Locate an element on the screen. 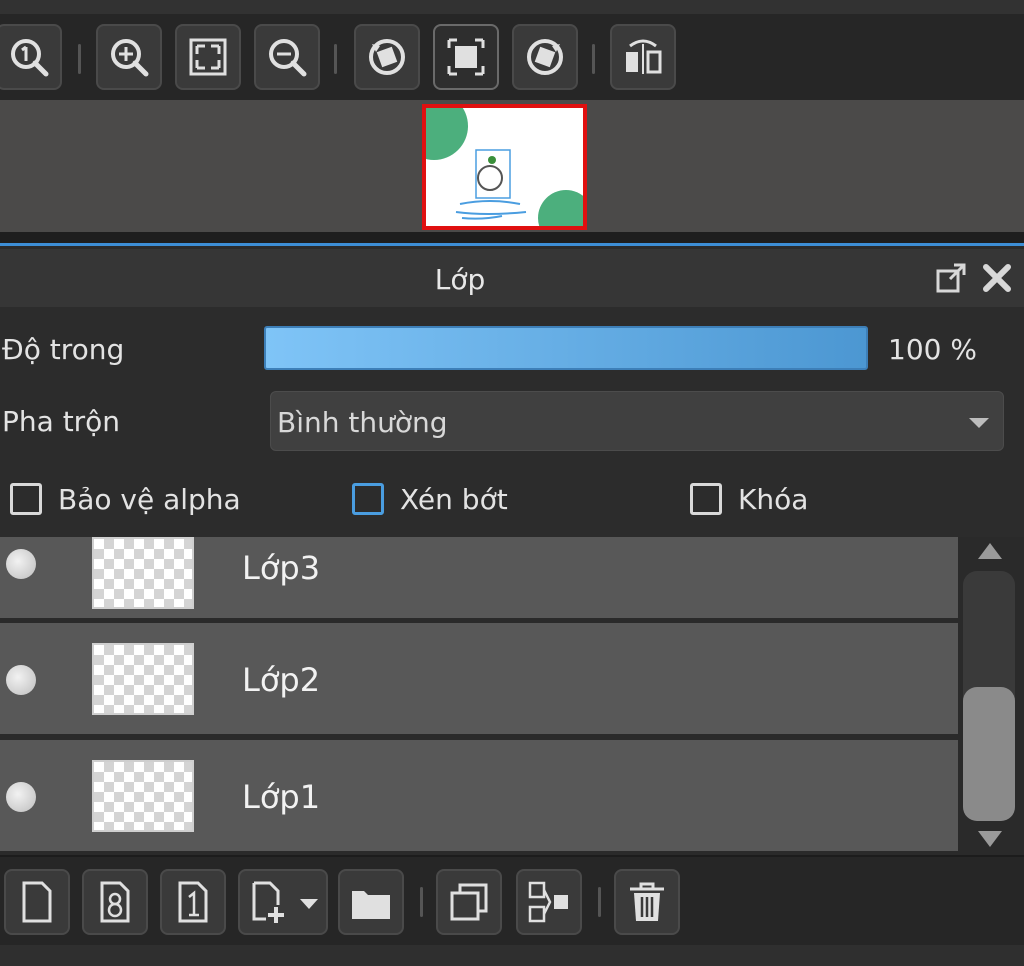  flip-button is located at coordinates (643, 57).